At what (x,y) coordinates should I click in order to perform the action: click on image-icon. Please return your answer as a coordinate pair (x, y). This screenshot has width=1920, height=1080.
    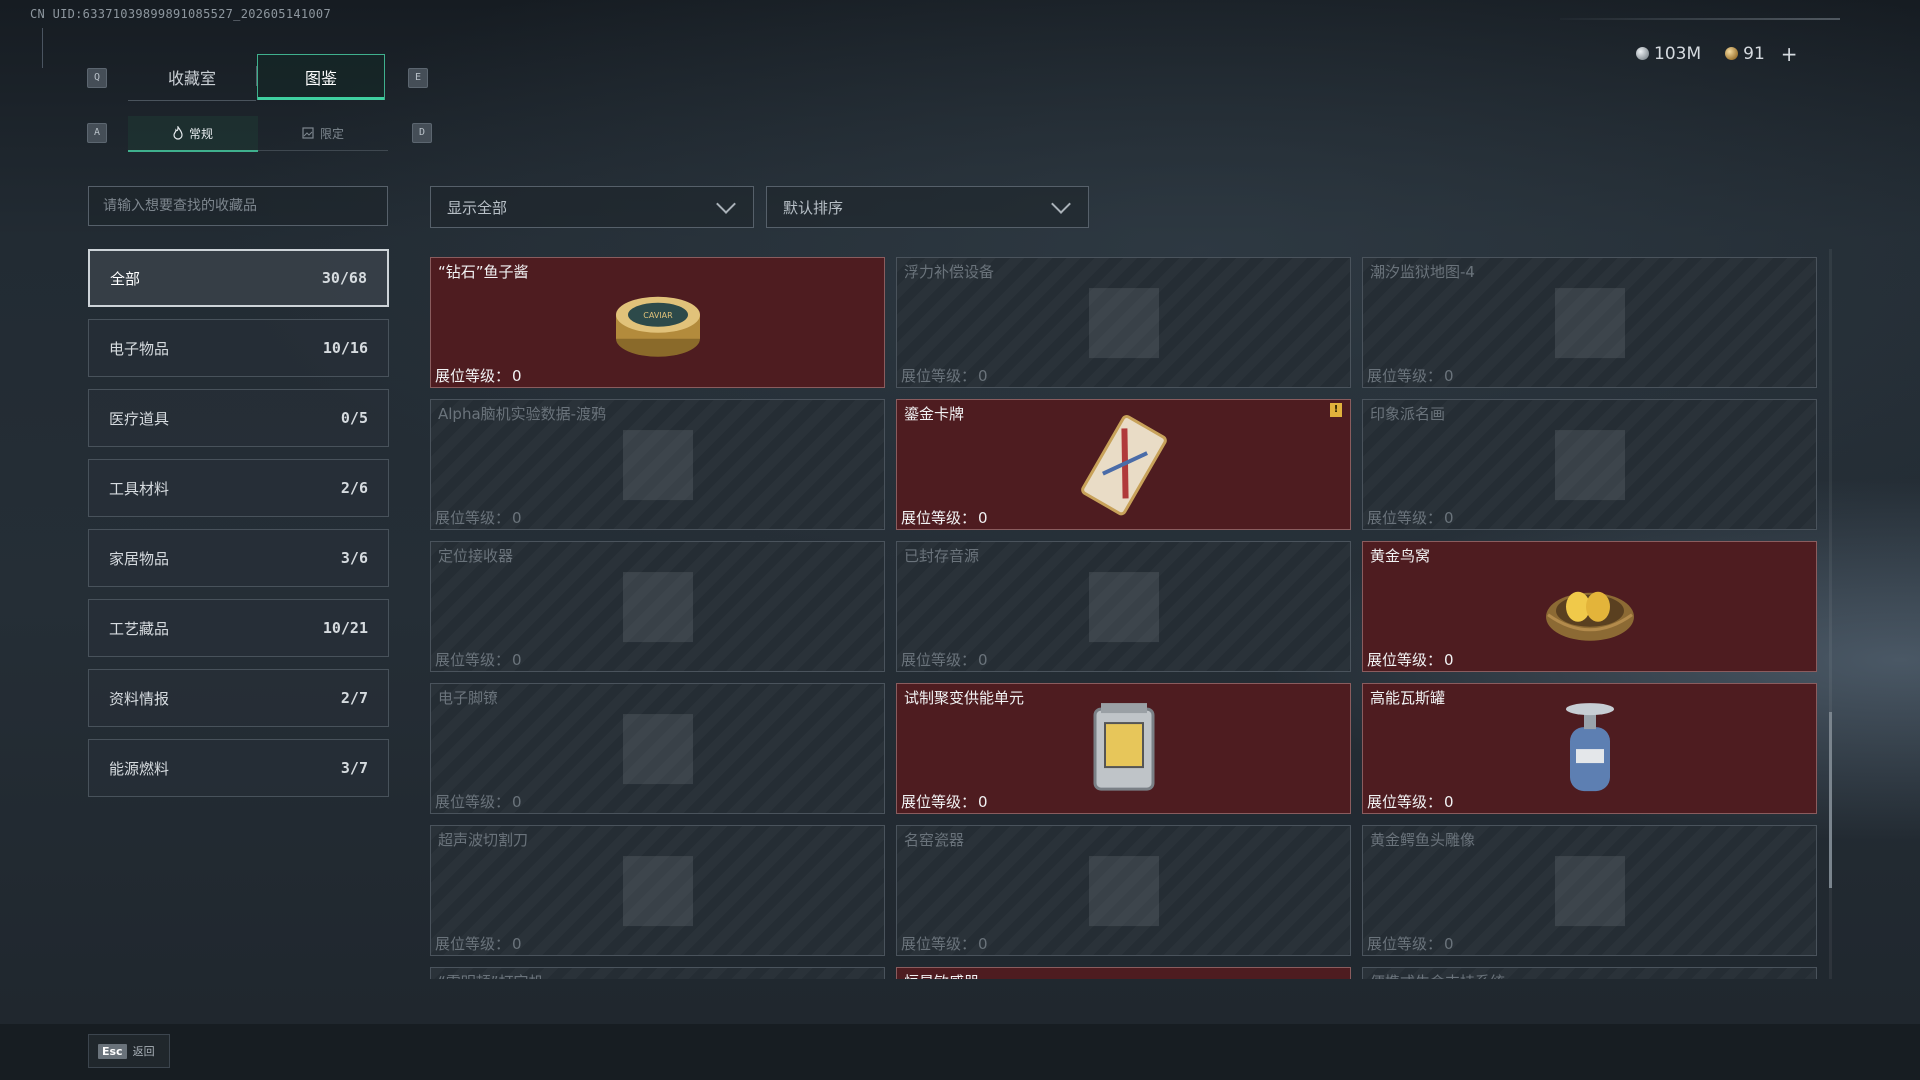
    Looking at the image, I should click on (308, 133).